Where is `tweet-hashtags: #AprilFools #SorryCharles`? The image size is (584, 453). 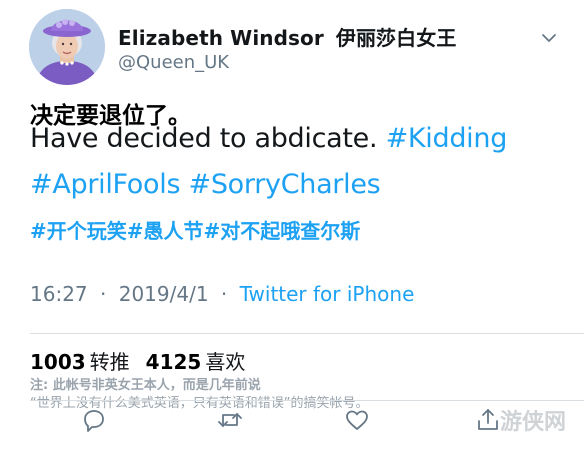 tweet-hashtags: #AprilFools #SorryCharles is located at coordinates (205, 184).